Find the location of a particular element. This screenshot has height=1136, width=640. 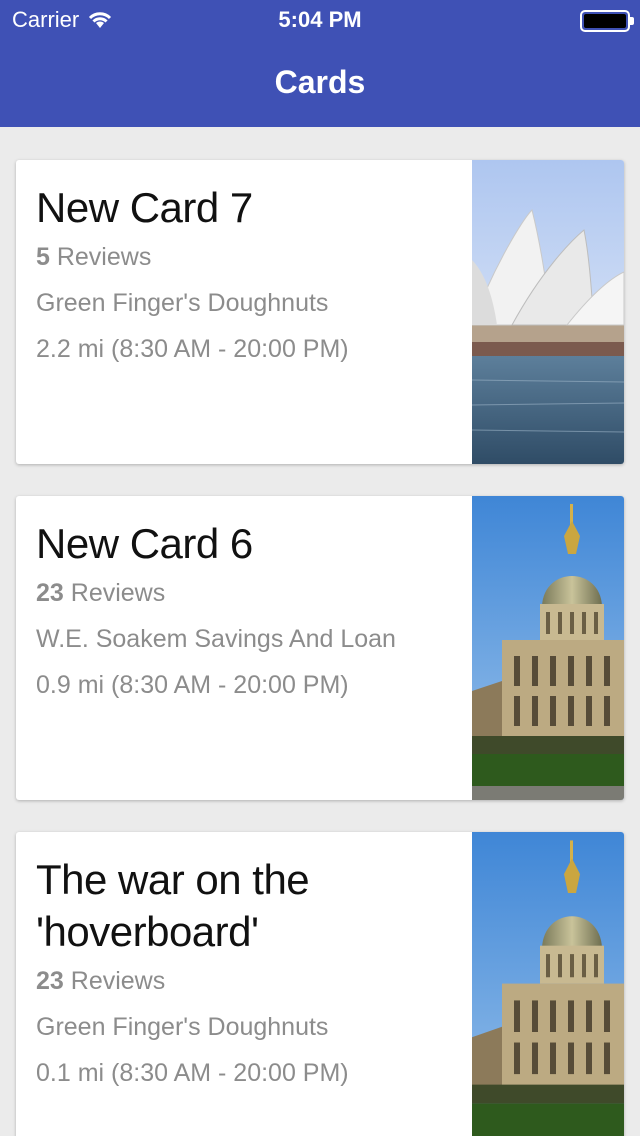

card-details: 0.9 mi (8:30 AM - 20:00 PM) is located at coordinates (192, 685).